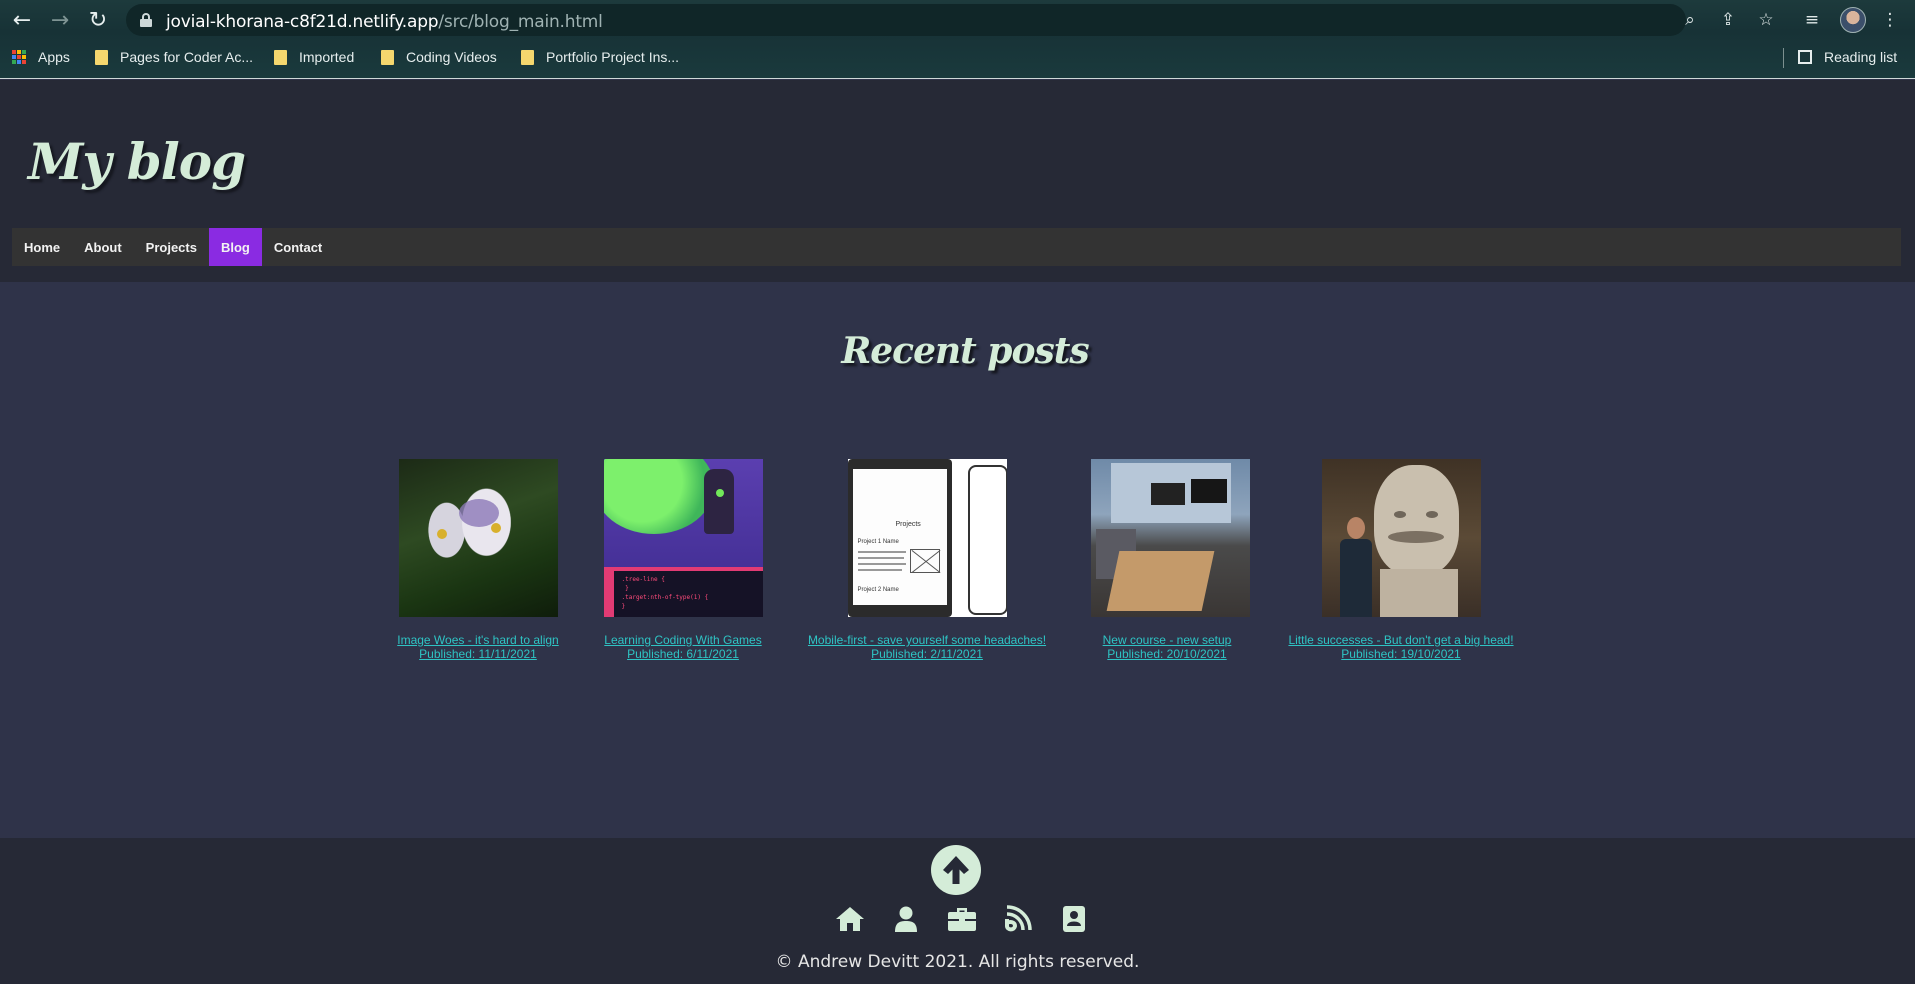 This screenshot has width=1915, height=984. I want to click on user-icon, so click(906, 919).